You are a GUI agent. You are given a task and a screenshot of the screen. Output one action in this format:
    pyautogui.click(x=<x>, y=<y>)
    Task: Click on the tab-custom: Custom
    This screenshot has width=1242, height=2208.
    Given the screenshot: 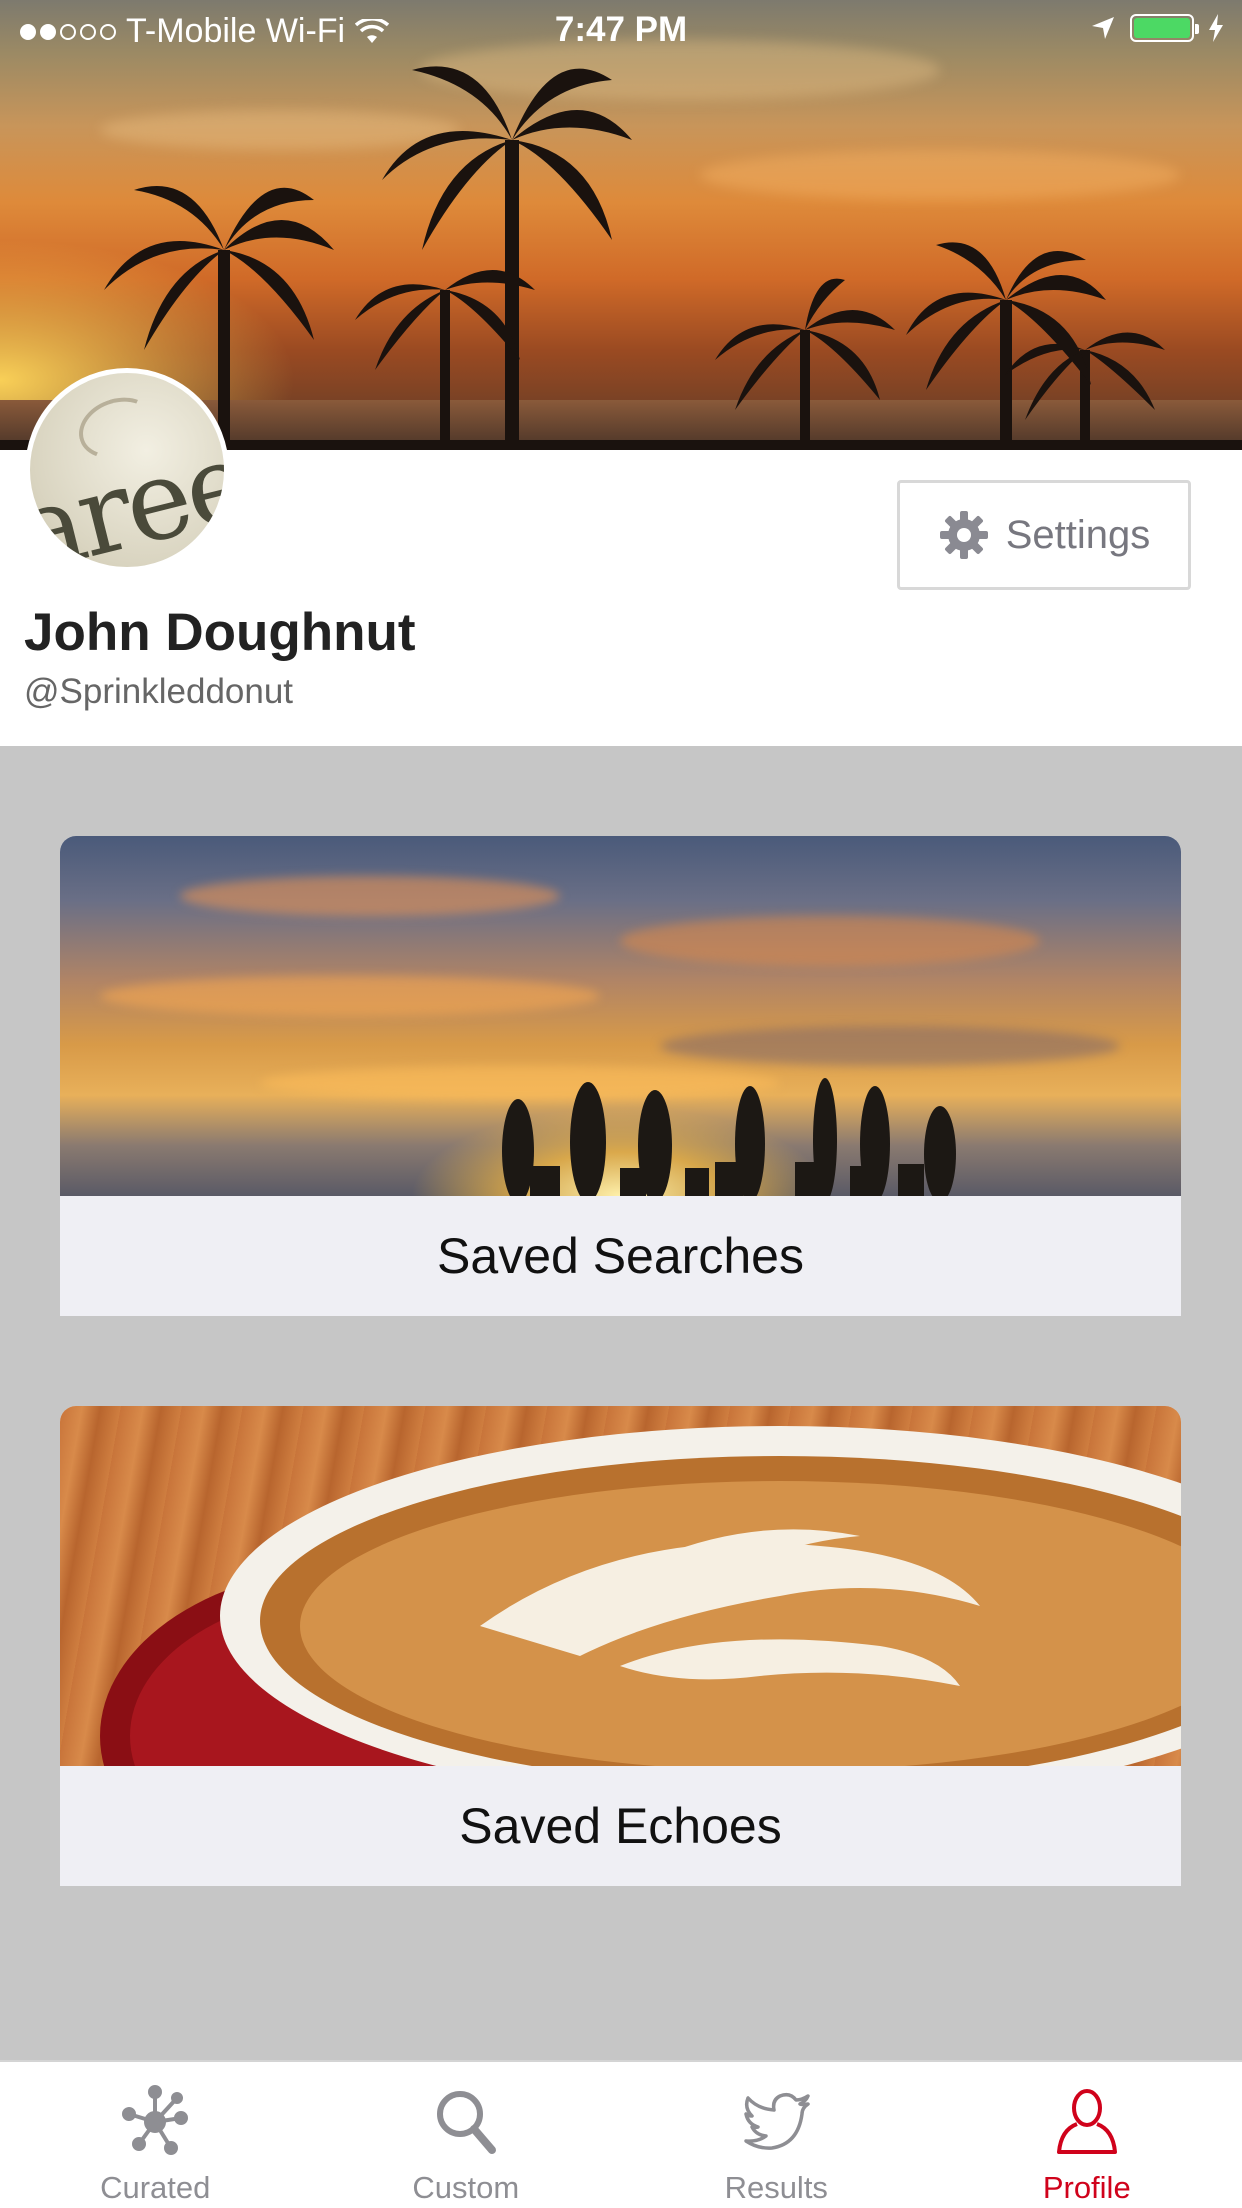 What is the action you would take?
    pyautogui.click(x=466, y=2135)
    